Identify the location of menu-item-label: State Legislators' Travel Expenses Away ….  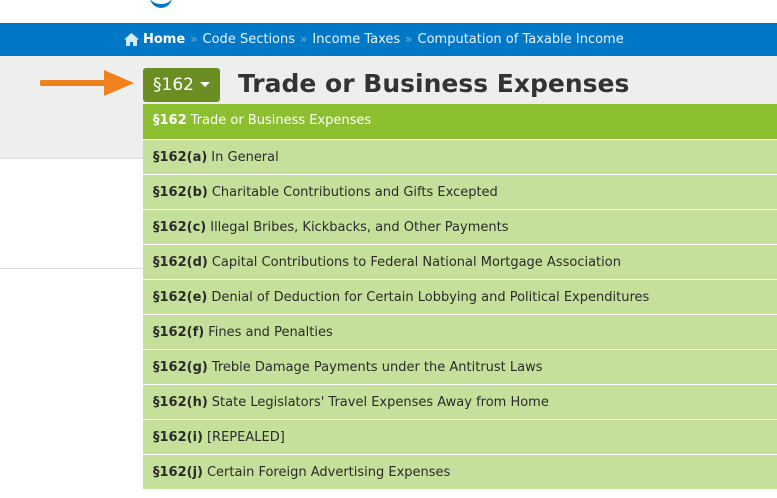
(380, 402).